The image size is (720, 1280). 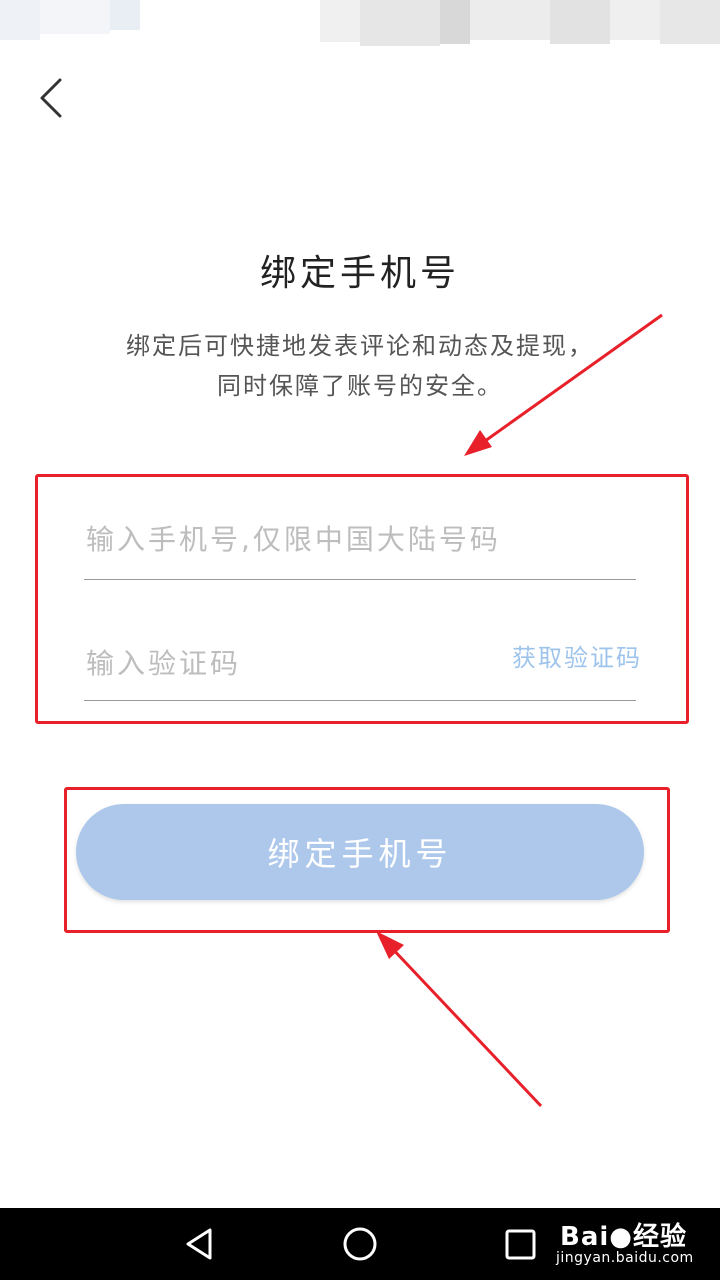 I want to click on code-input-underline, so click(x=360, y=700).